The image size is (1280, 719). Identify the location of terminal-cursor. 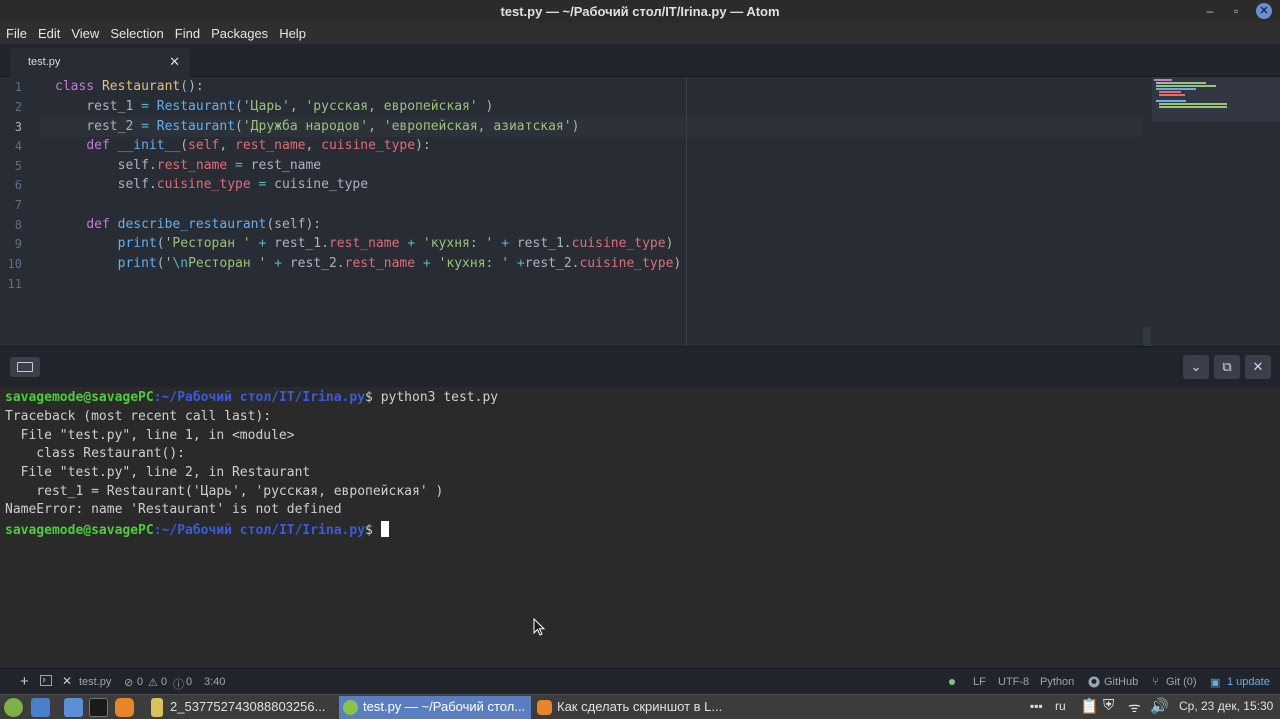
(384, 529).